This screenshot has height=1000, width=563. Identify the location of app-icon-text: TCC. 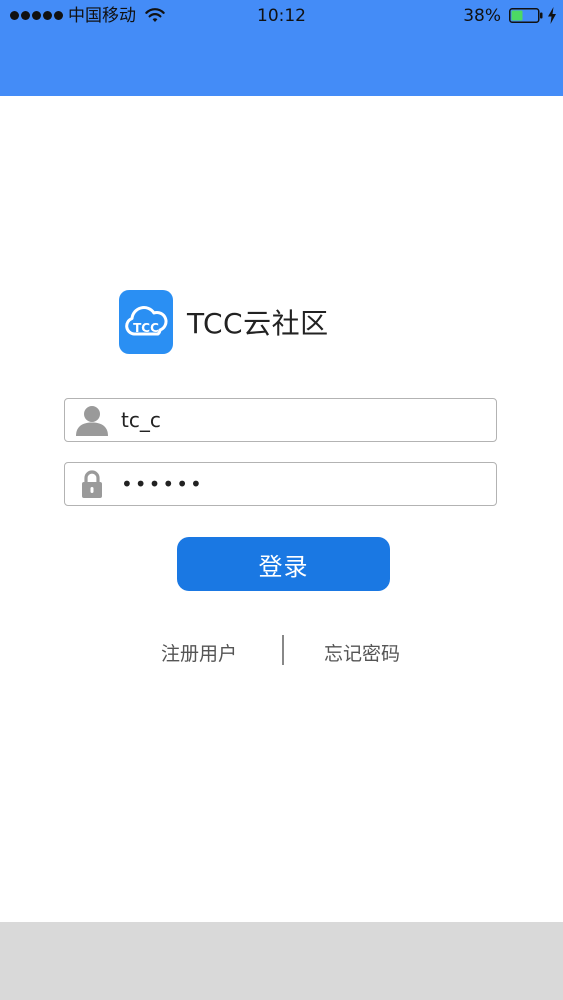
(146, 328).